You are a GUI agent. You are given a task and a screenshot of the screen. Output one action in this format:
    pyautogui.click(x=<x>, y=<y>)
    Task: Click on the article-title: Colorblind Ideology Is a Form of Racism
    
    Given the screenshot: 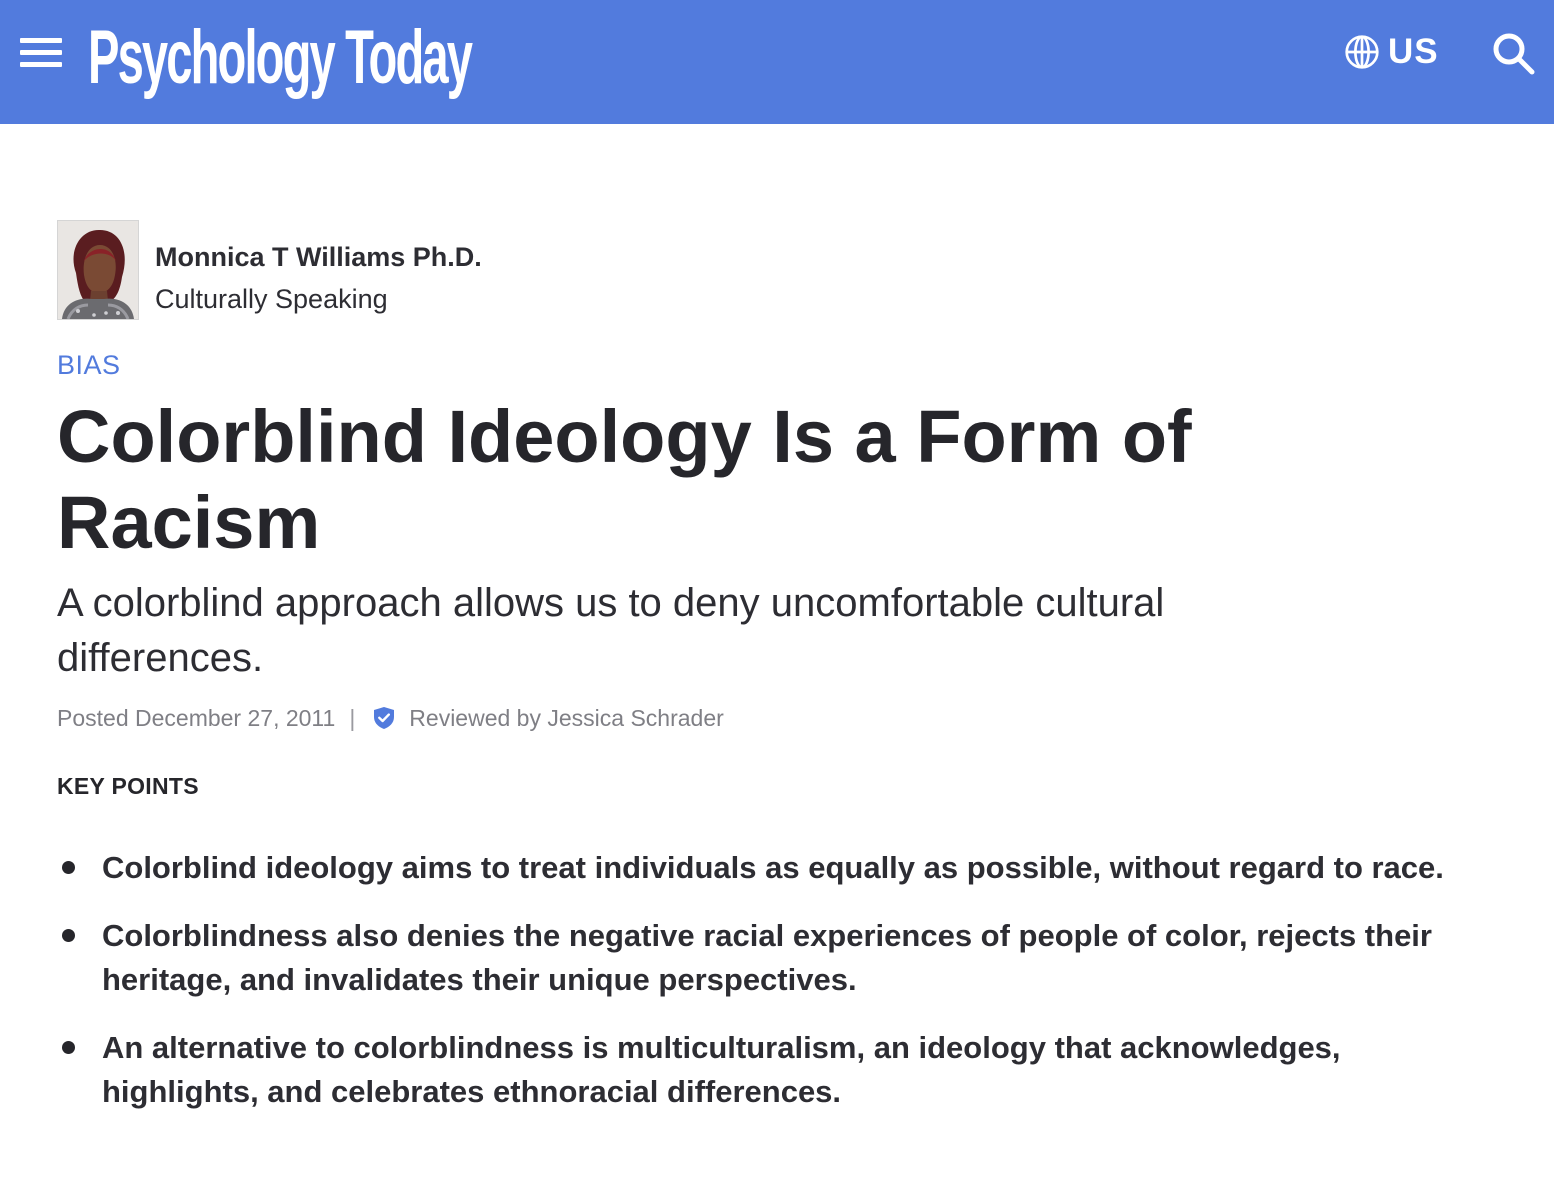 What is the action you would take?
    pyautogui.click(x=624, y=479)
    